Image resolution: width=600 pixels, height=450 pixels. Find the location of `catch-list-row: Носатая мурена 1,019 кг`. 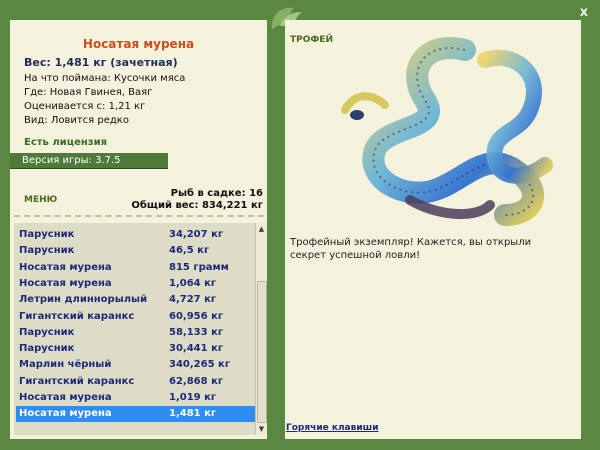

catch-list-row: Носатая мурена 1,019 кг is located at coordinates (135, 398).